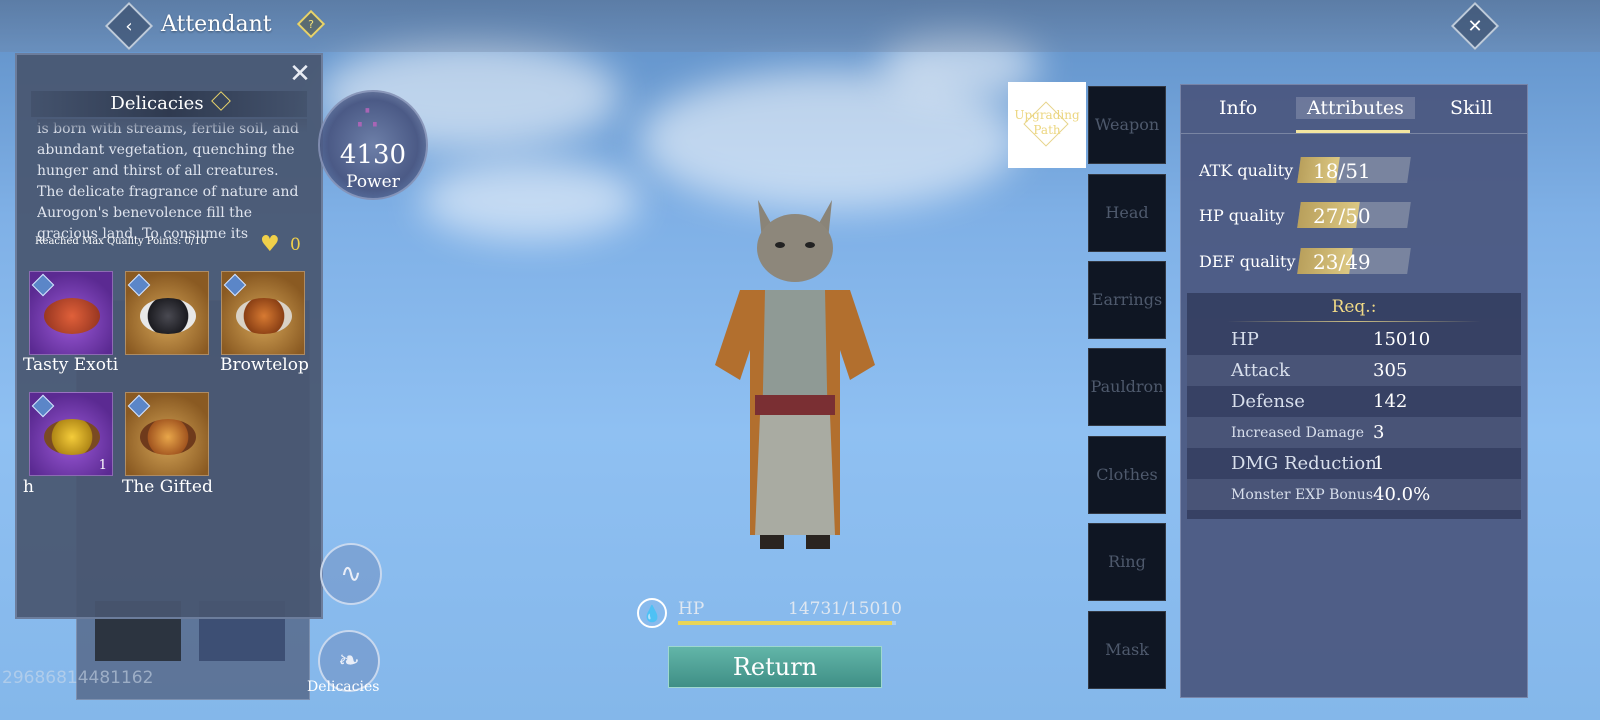  What do you see at coordinates (295, 245) in the screenshot?
I see `heart-count: 0` at bounding box center [295, 245].